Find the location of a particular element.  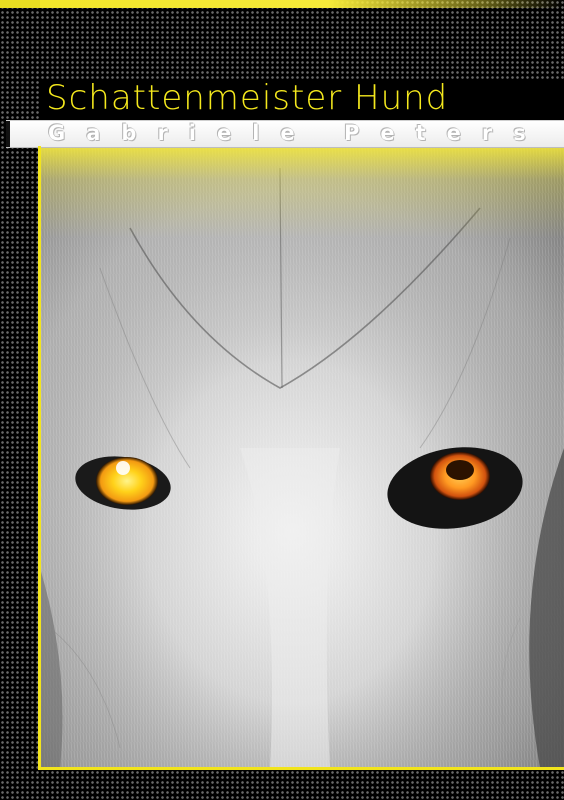

yellow-glow-overlay is located at coordinates (302, 193).